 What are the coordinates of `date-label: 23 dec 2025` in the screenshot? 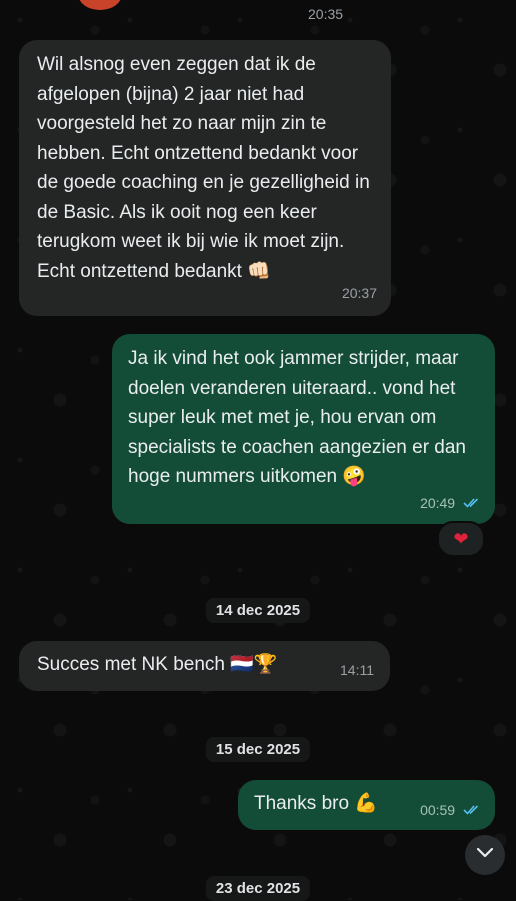 It's located at (258, 888).